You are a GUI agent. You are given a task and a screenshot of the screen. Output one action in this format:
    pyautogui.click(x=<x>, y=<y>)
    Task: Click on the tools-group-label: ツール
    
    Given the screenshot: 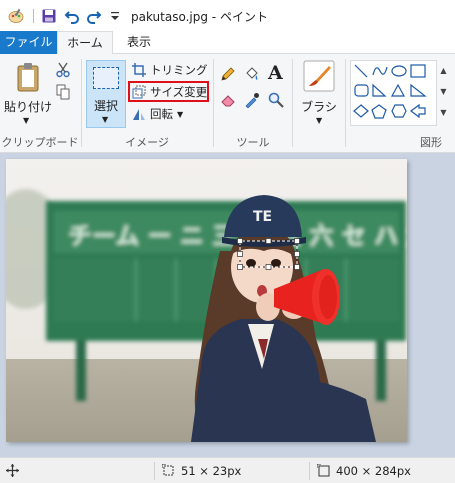 What is the action you would take?
    pyautogui.click(x=253, y=142)
    